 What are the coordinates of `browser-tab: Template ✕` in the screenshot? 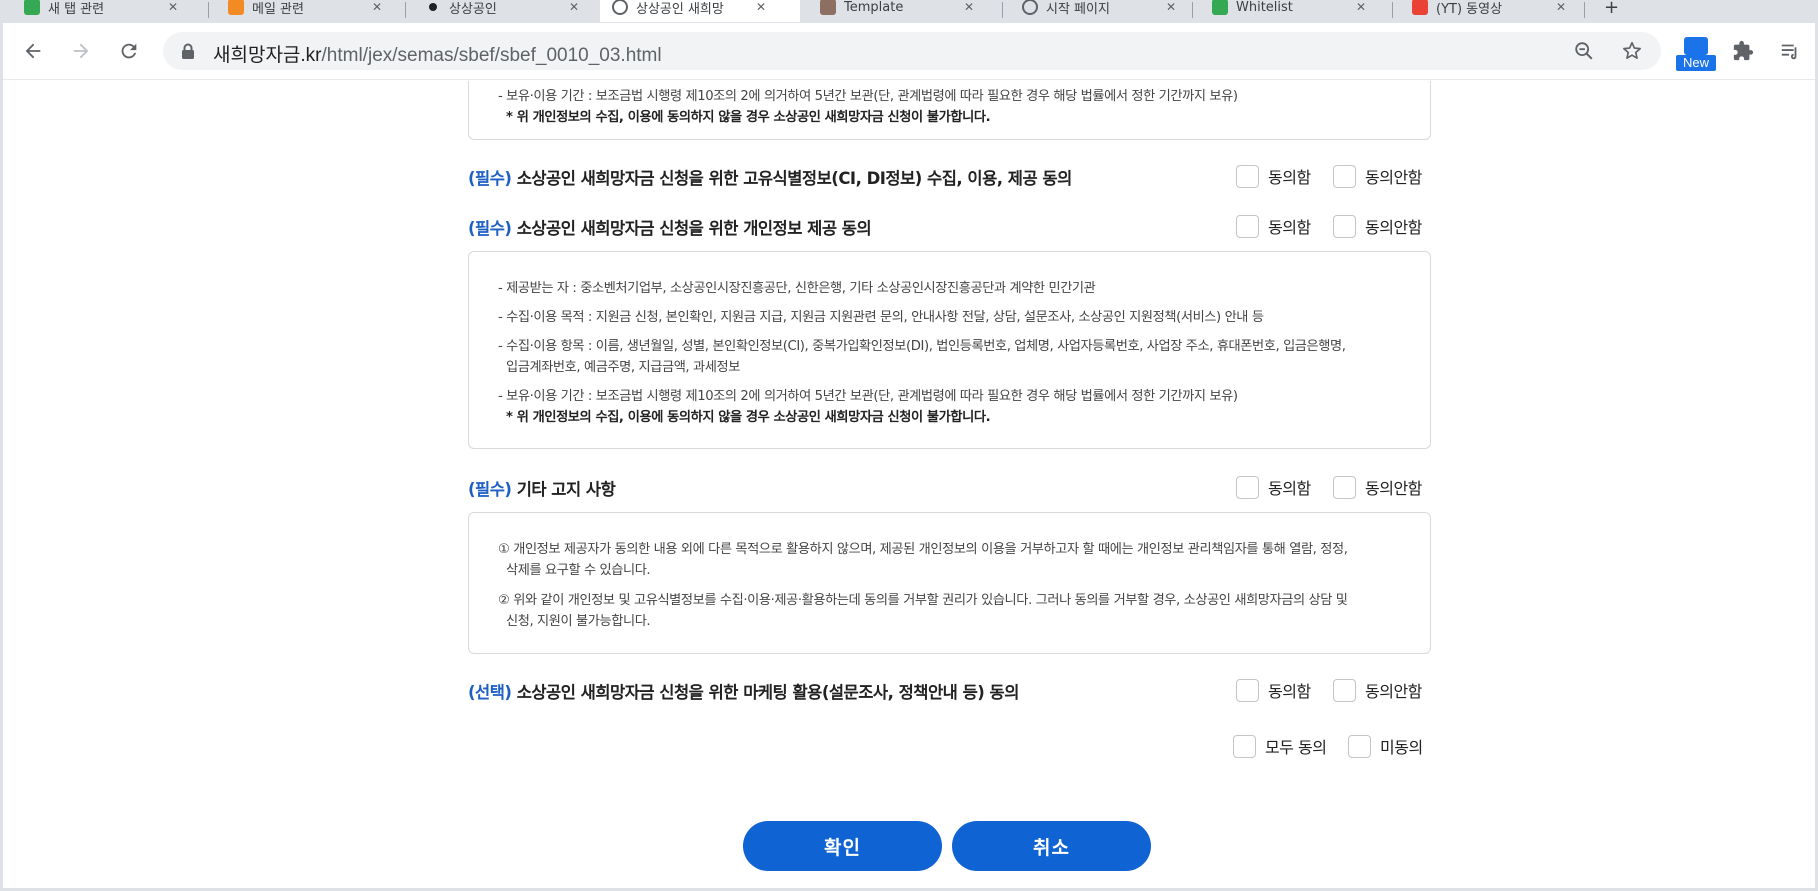 It's located at (897, 11).